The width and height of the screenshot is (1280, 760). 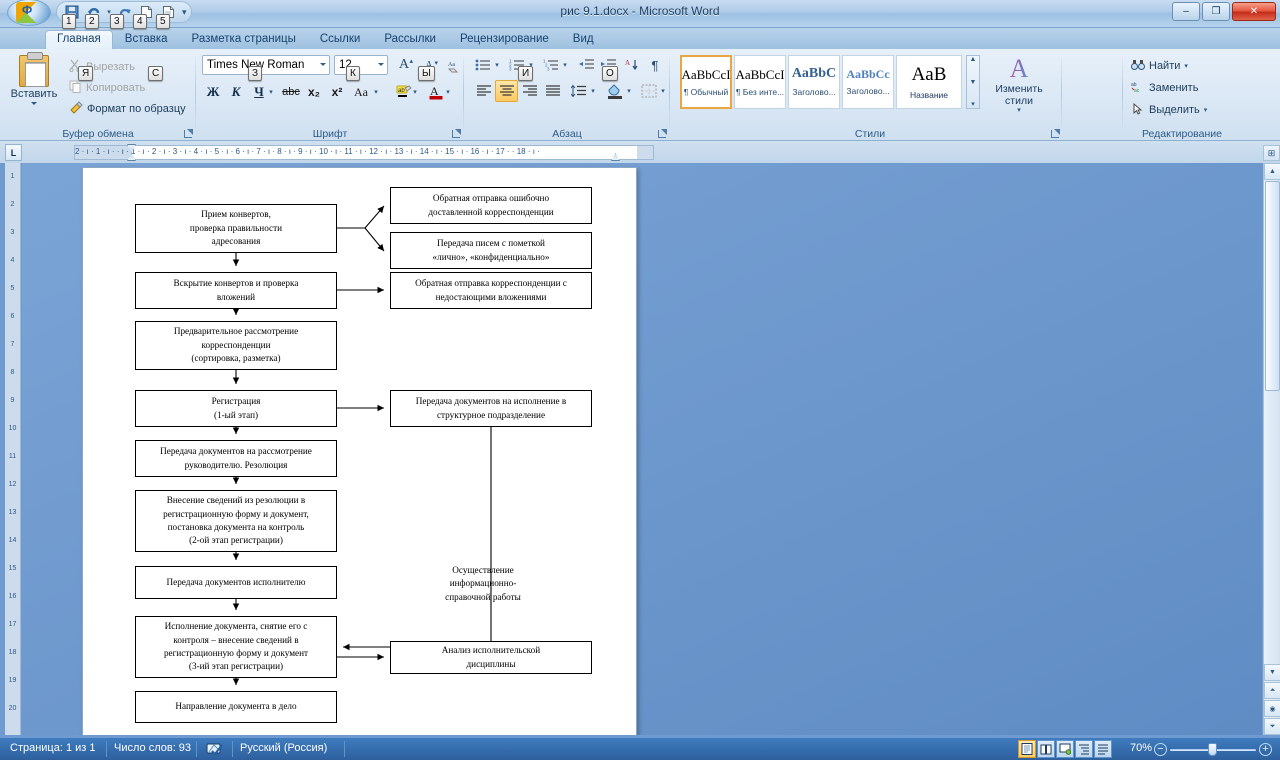 I want to click on superscript-button: x², so click(x=337, y=92).